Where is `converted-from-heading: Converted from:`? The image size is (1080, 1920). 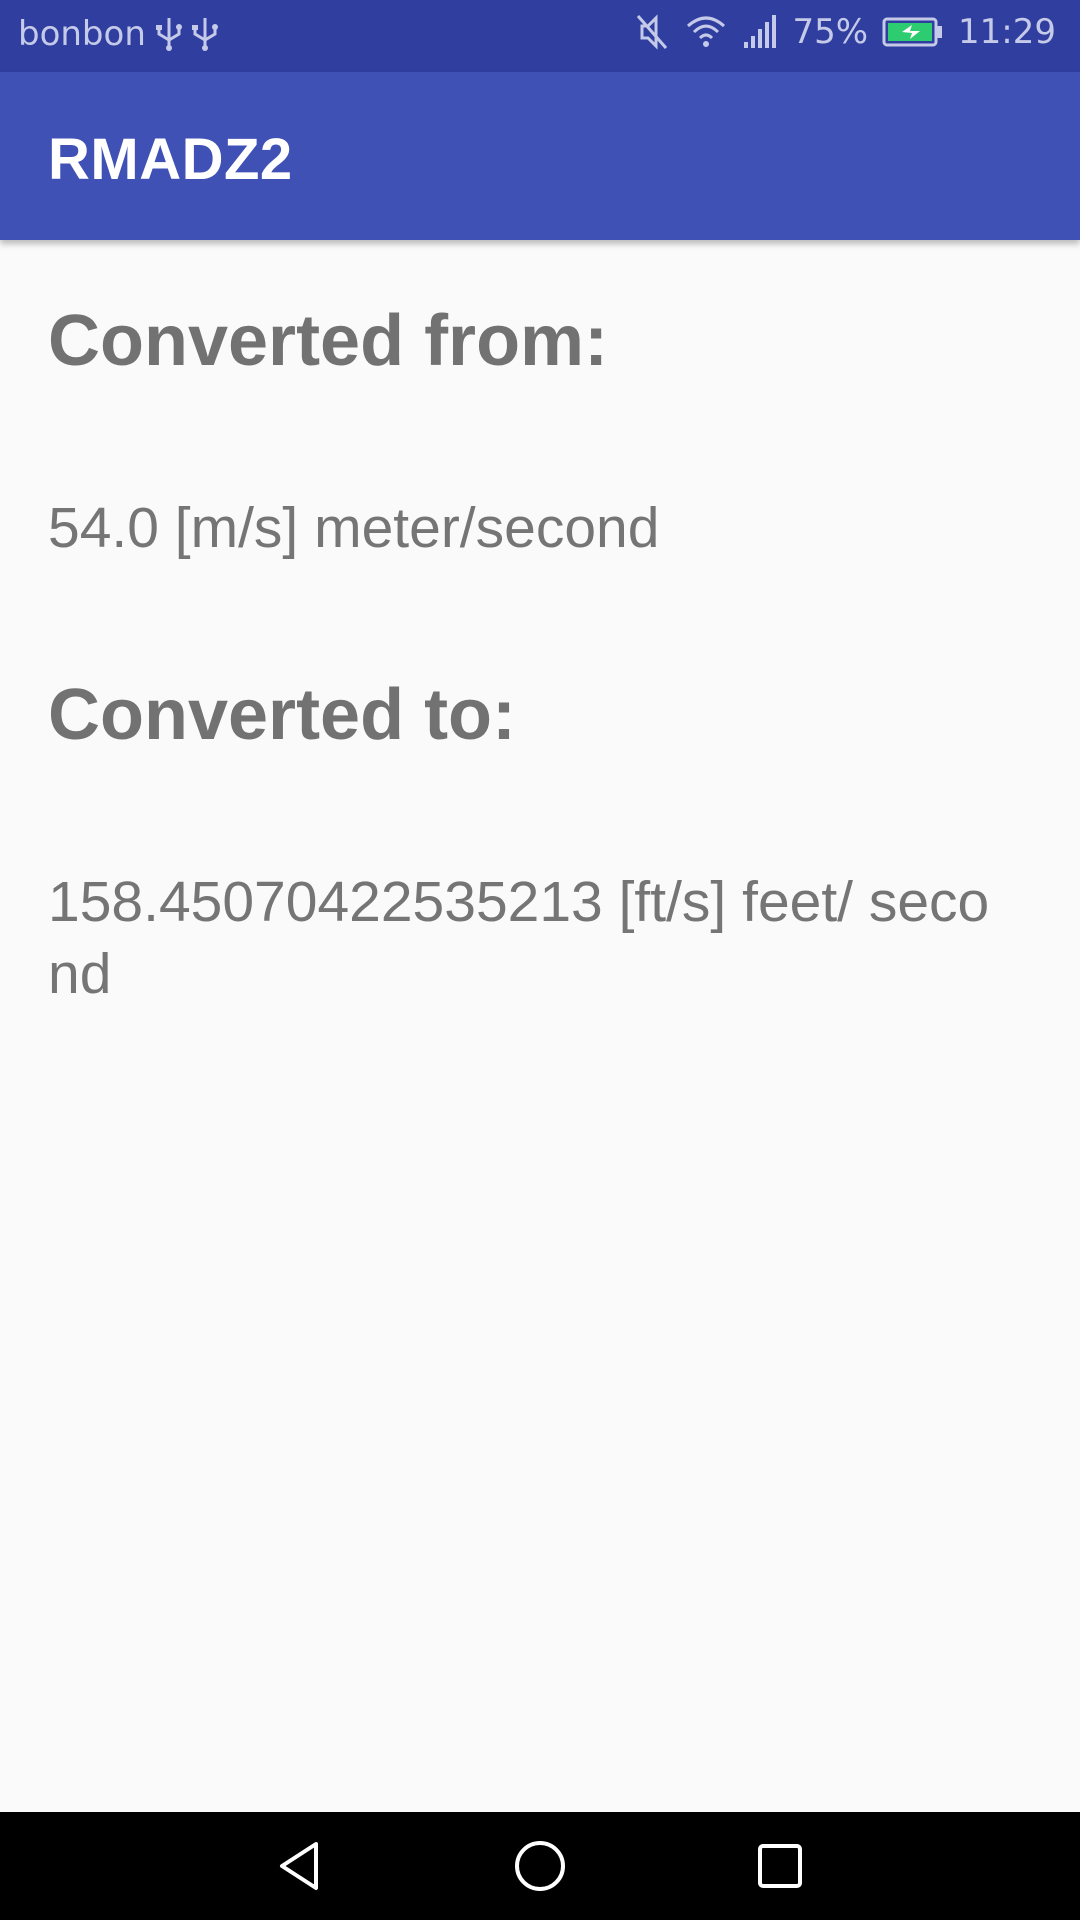
converted-from-heading: Converted from: is located at coordinates (328, 341).